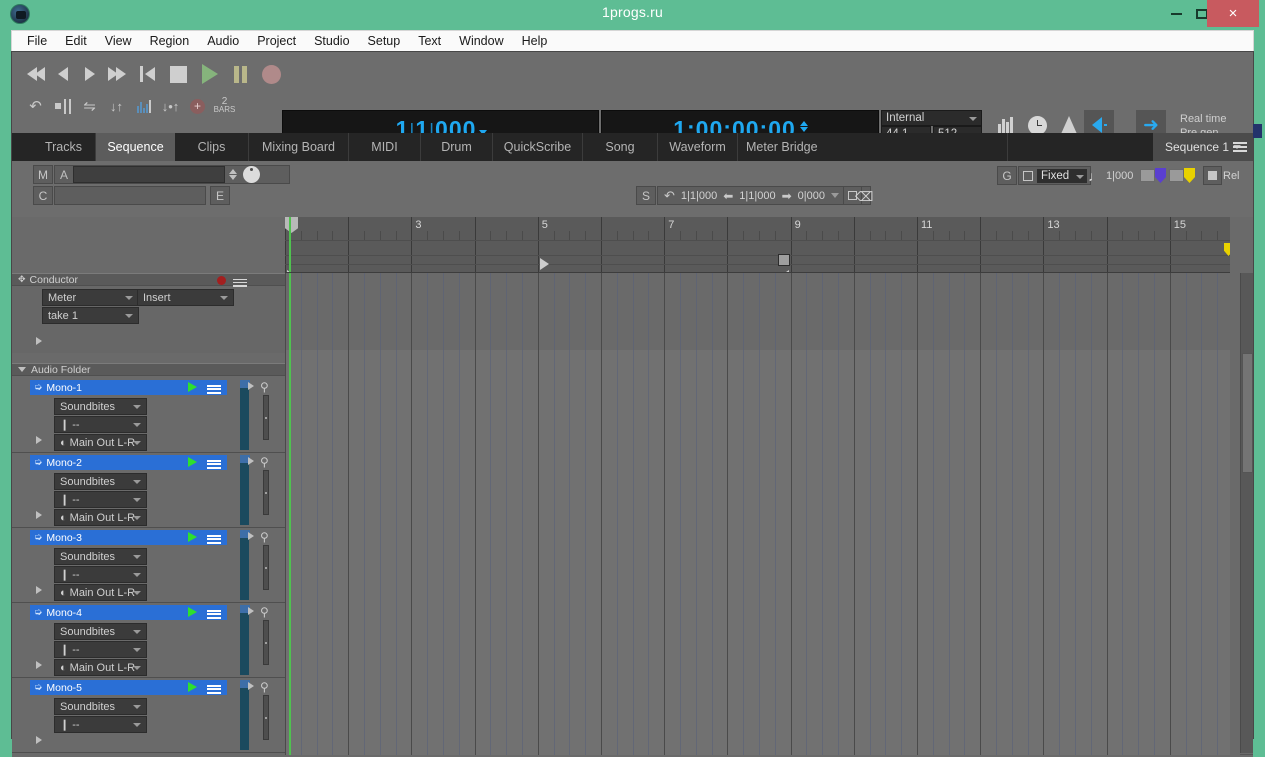  I want to click on render-mode-real-time: Real time, so click(1203, 119).